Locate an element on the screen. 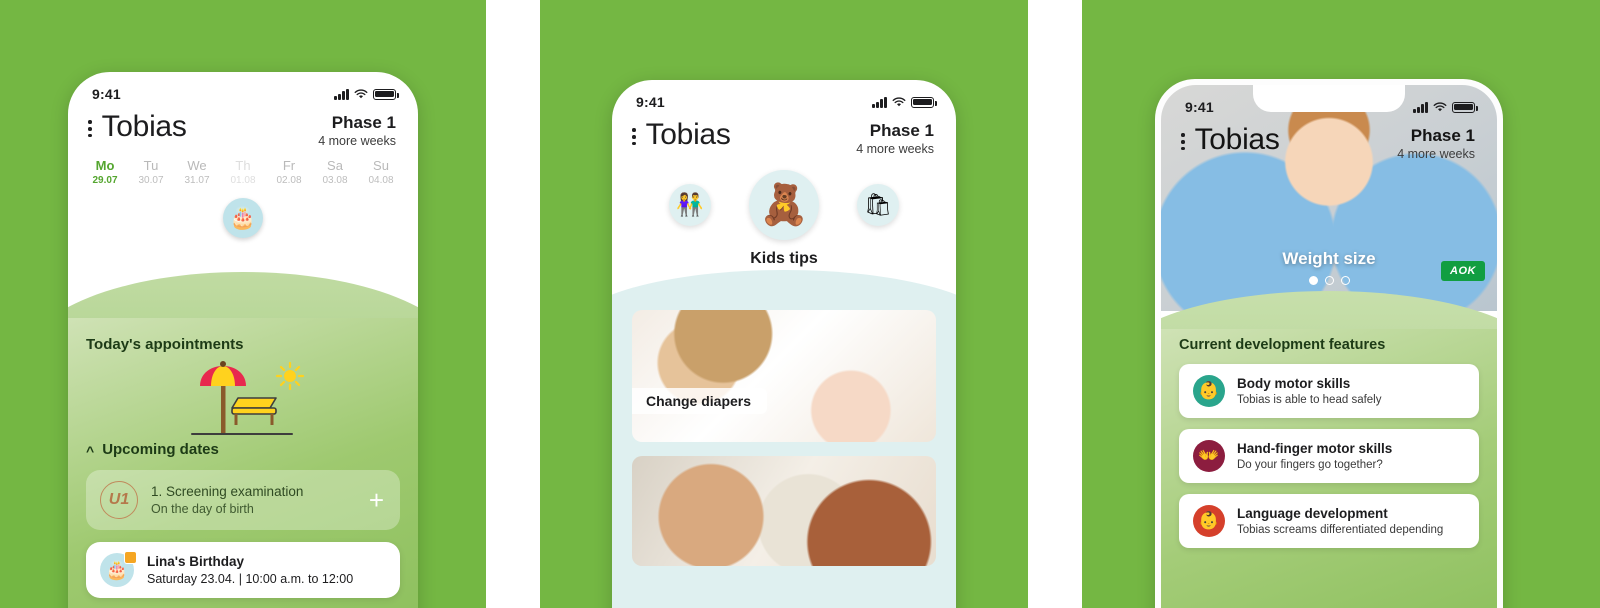  week-day-name: Th is located at coordinates (243, 165).